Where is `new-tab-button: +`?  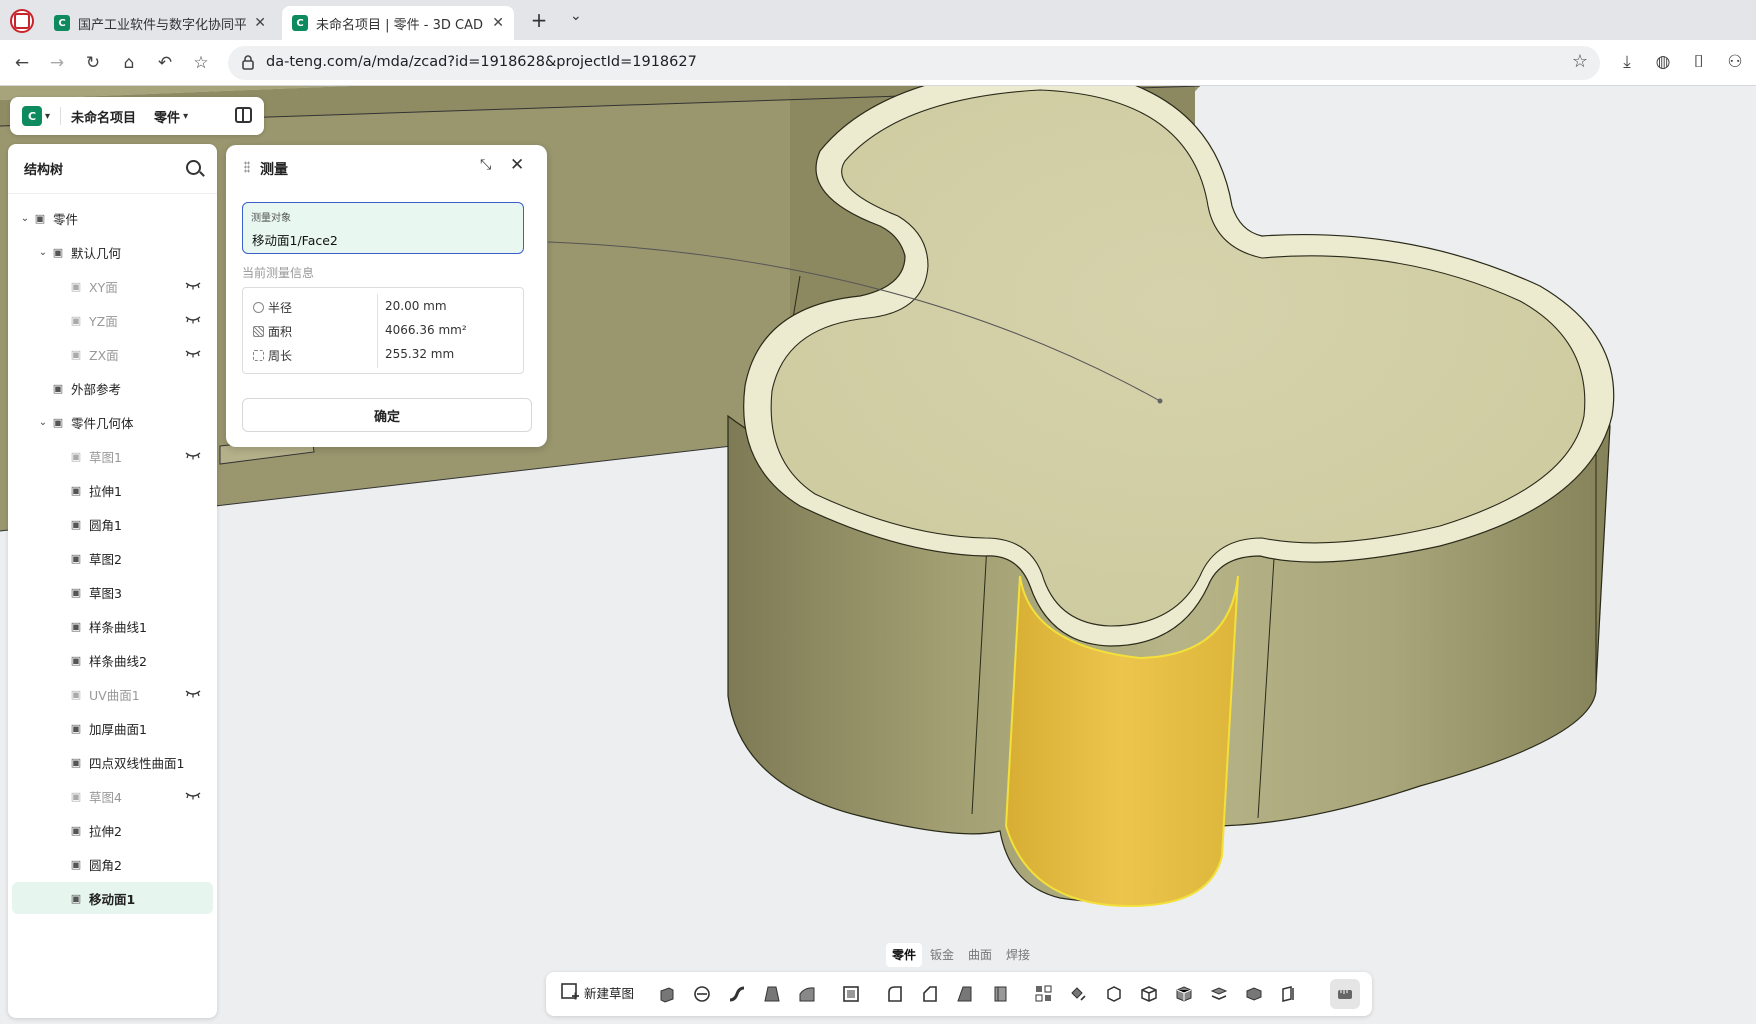 new-tab-button: + is located at coordinates (539, 20).